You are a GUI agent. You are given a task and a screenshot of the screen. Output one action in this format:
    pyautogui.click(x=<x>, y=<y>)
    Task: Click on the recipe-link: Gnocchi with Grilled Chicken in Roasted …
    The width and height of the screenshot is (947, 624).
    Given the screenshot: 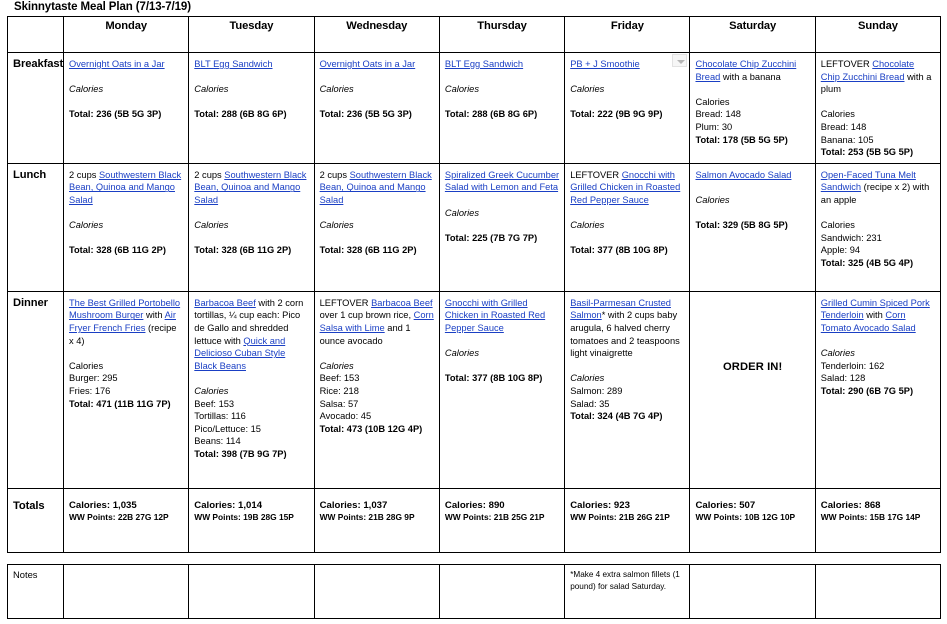 What is the action you would take?
    pyautogui.click(x=495, y=315)
    